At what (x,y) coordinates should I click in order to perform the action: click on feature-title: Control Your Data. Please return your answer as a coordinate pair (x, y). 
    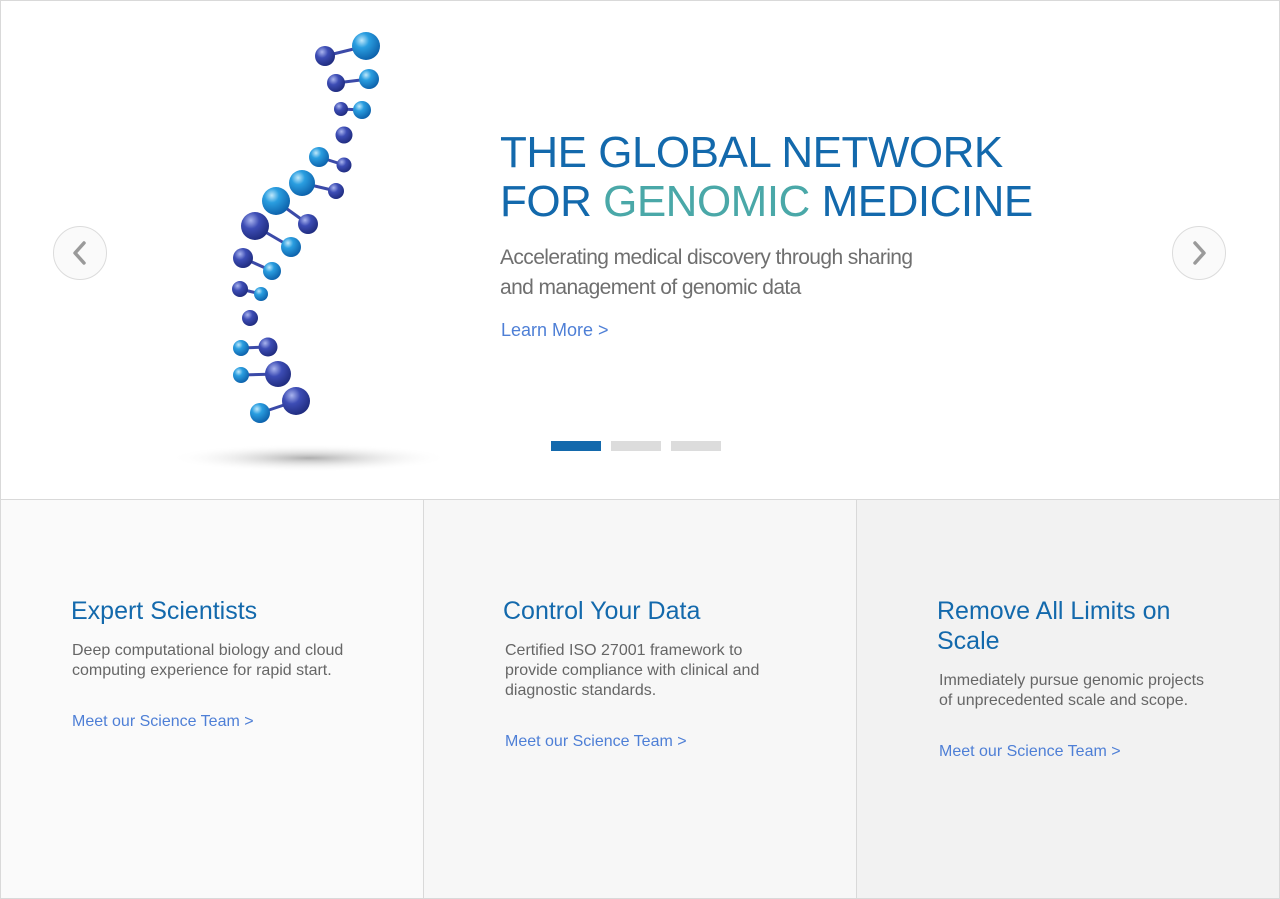
    Looking at the image, I should click on (602, 611).